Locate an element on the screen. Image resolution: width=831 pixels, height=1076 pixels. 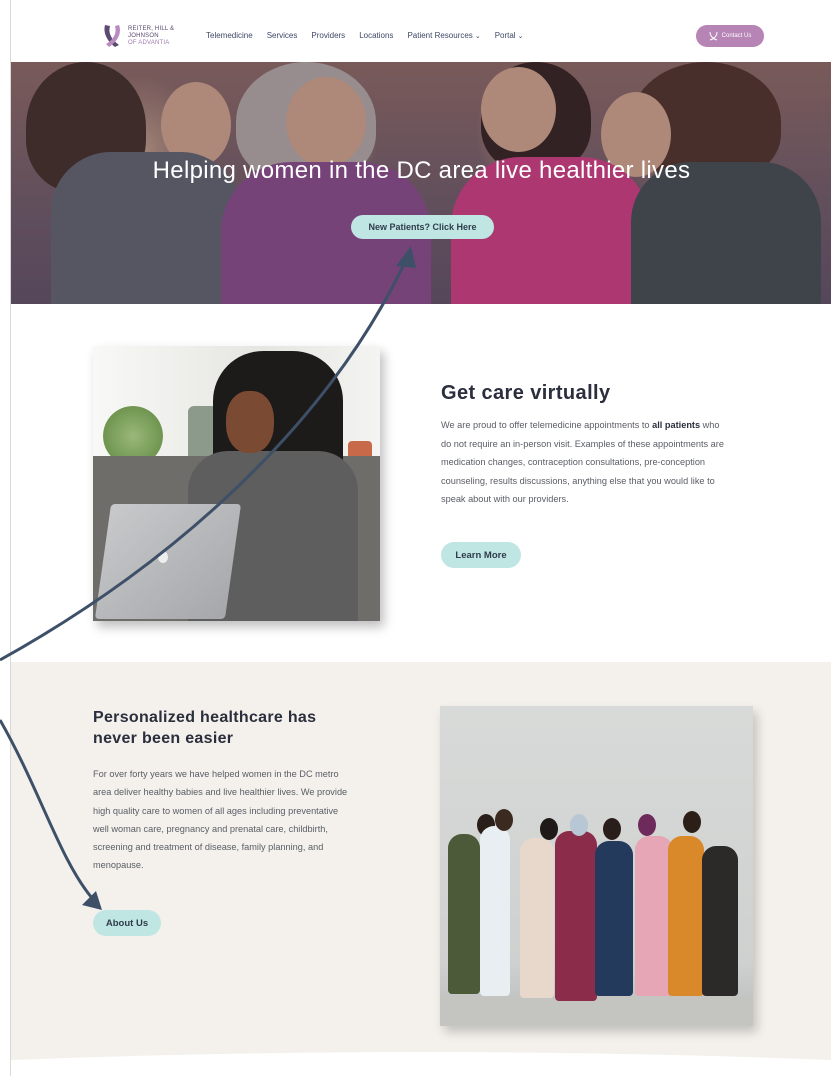
new-patients-button: New Patients? Click Here is located at coordinates (422, 227).